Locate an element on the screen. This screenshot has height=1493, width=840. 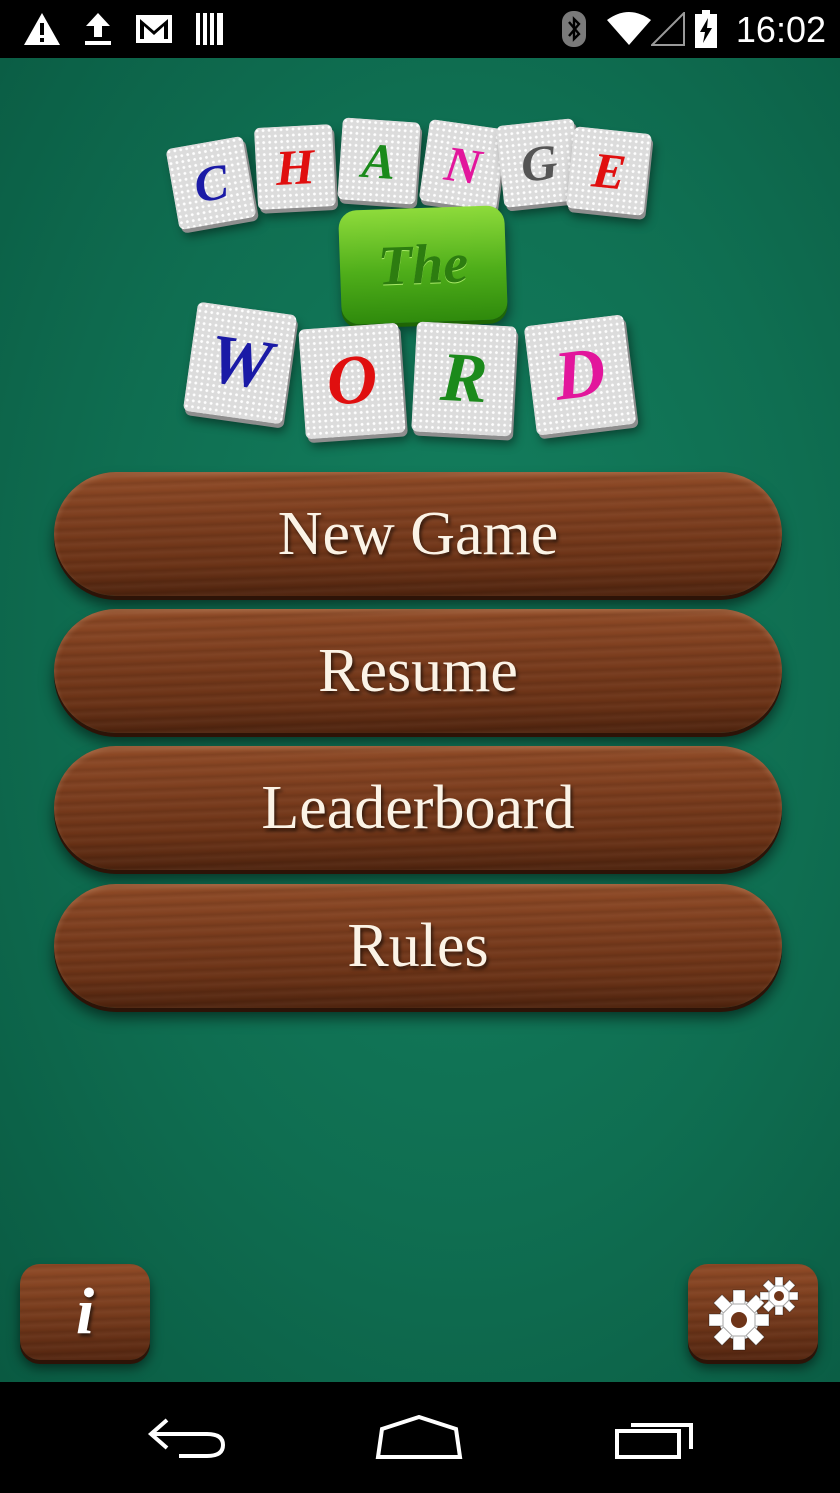
logo-letter: C is located at coordinates (211, 183).